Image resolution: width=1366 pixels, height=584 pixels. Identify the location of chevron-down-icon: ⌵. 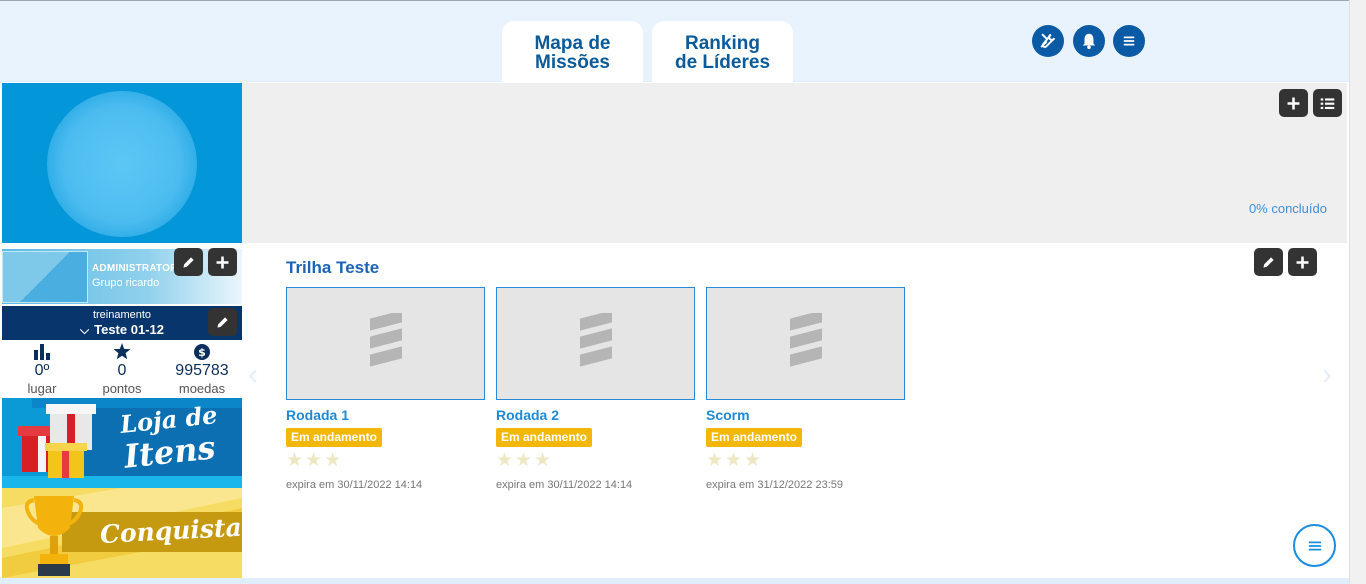
(85, 330).